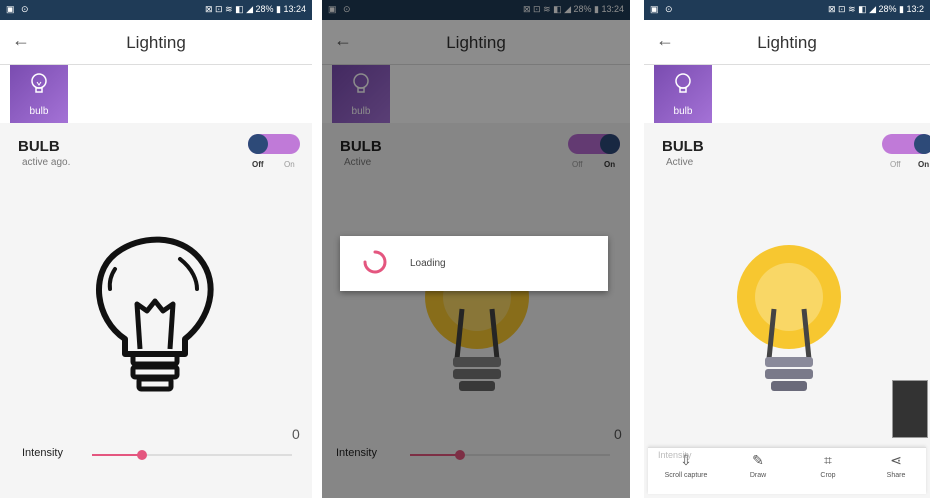 Image resolution: width=930 pixels, height=498 pixels. What do you see at coordinates (117, 455) in the screenshot?
I see `slider-fill` at bounding box center [117, 455].